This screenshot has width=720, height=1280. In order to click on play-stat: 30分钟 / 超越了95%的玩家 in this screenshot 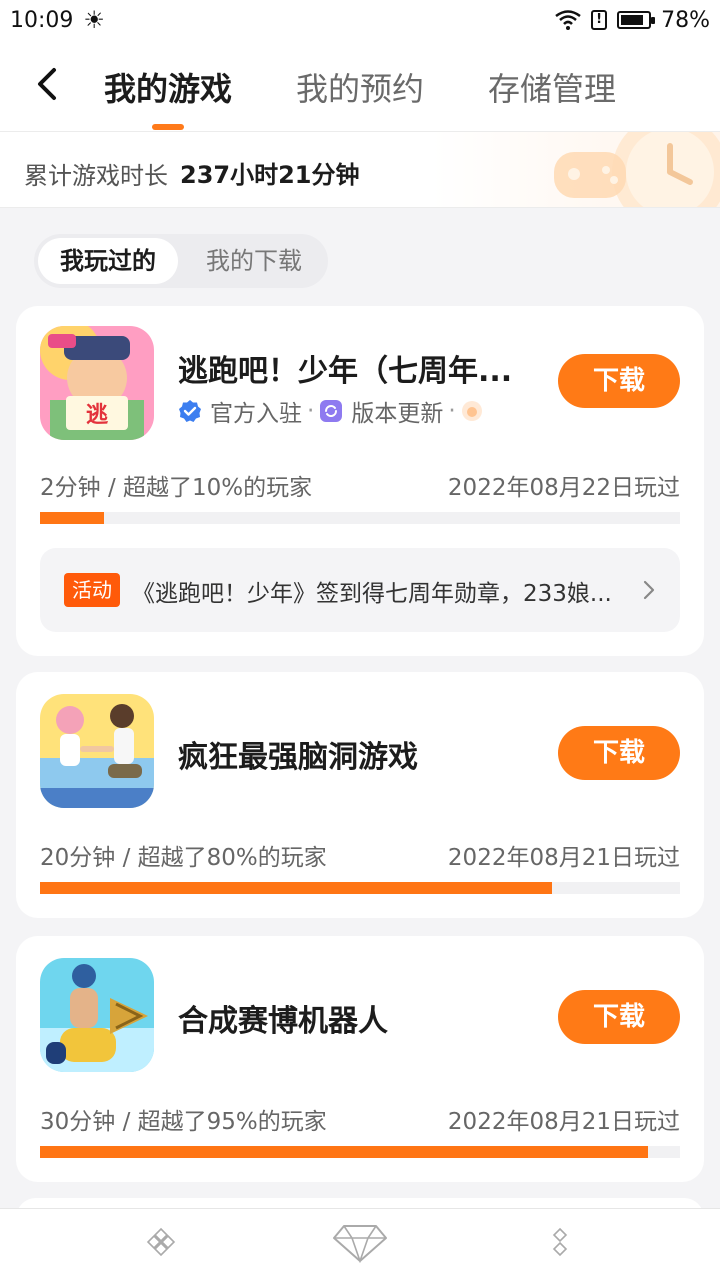, I will do `click(183, 1122)`.